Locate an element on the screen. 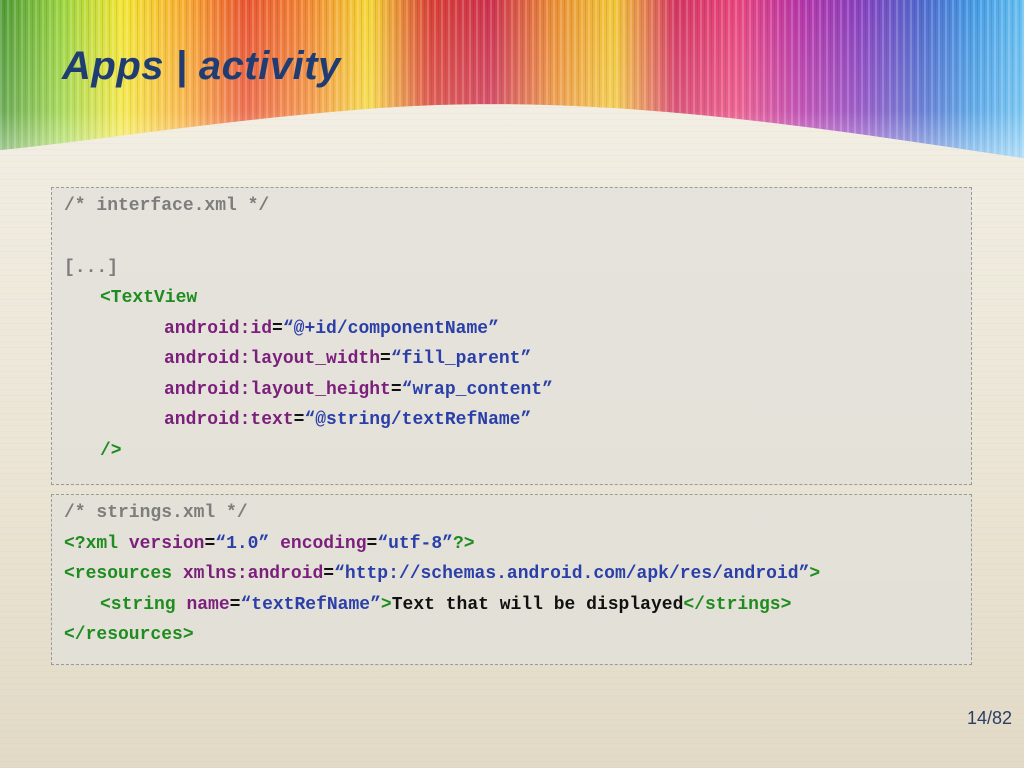  slide-title: Apps | activity is located at coordinates (201, 66).